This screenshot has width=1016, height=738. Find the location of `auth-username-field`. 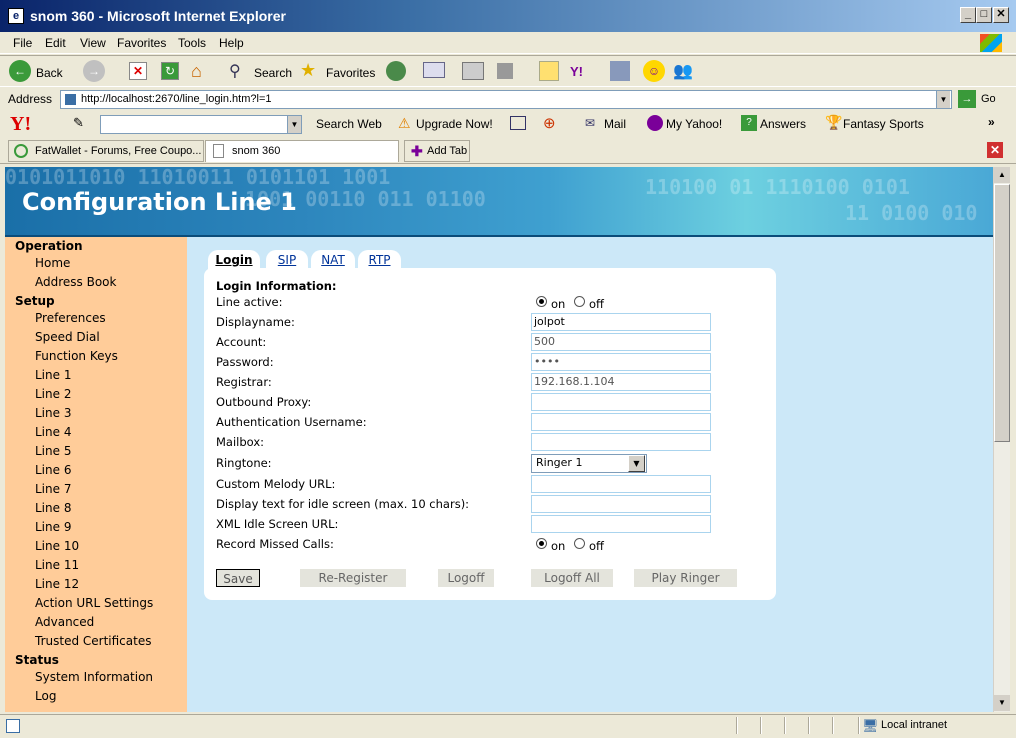

auth-username-field is located at coordinates (621, 422).